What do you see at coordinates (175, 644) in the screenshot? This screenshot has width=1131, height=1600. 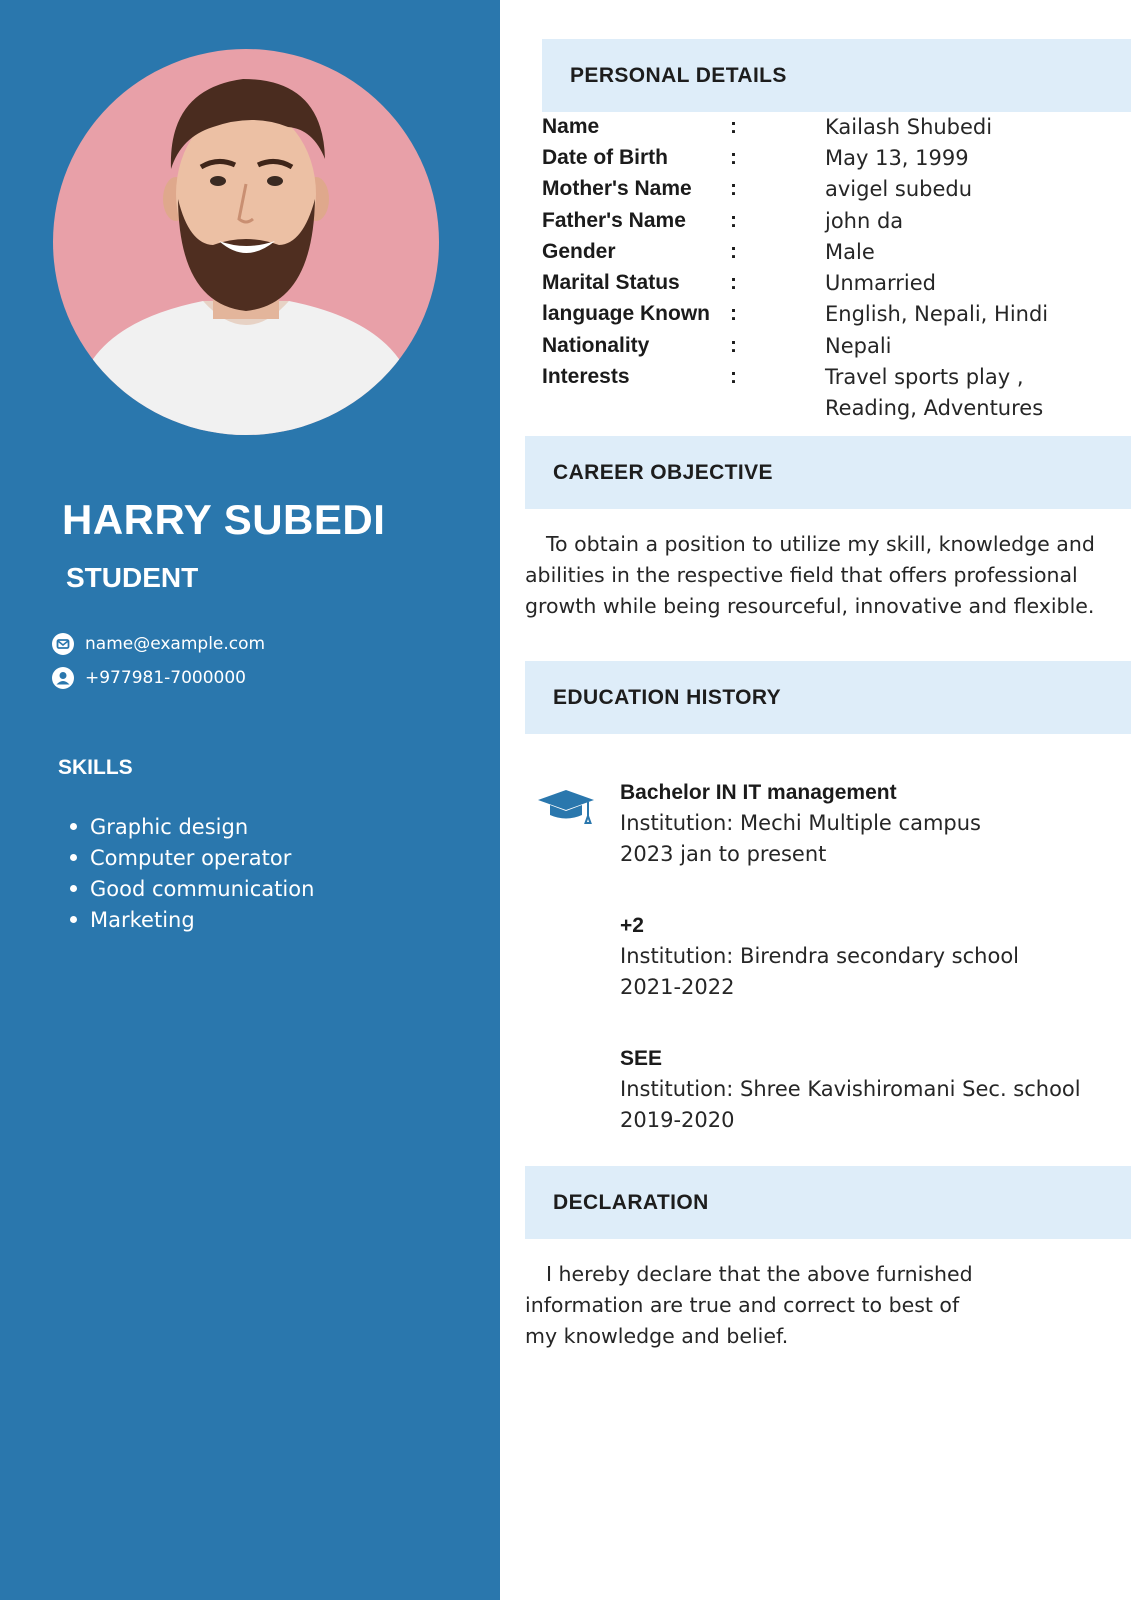 I see `email-text: name@example.com` at bounding box center [175, 644].